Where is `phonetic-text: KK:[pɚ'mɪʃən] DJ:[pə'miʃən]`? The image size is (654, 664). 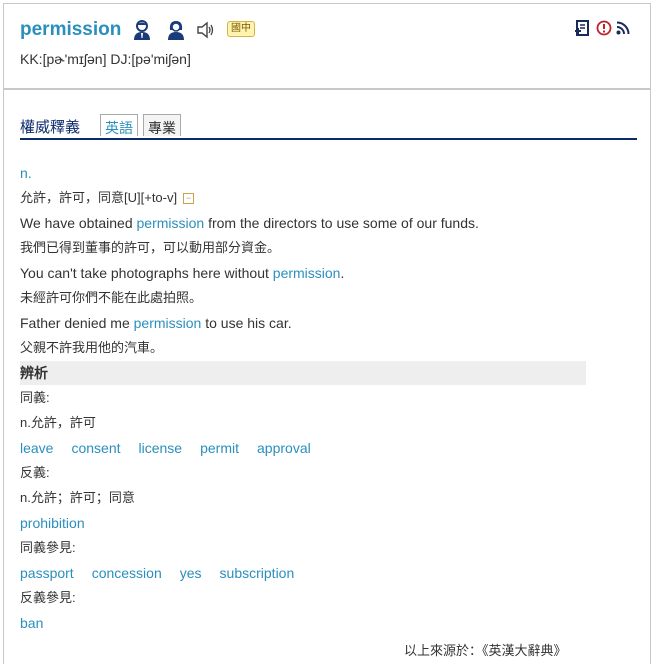
phonetic-text: KK:[pɚ'mɪʃən] DJ:[pə'miʃən] is located at coordinates (105, 59).